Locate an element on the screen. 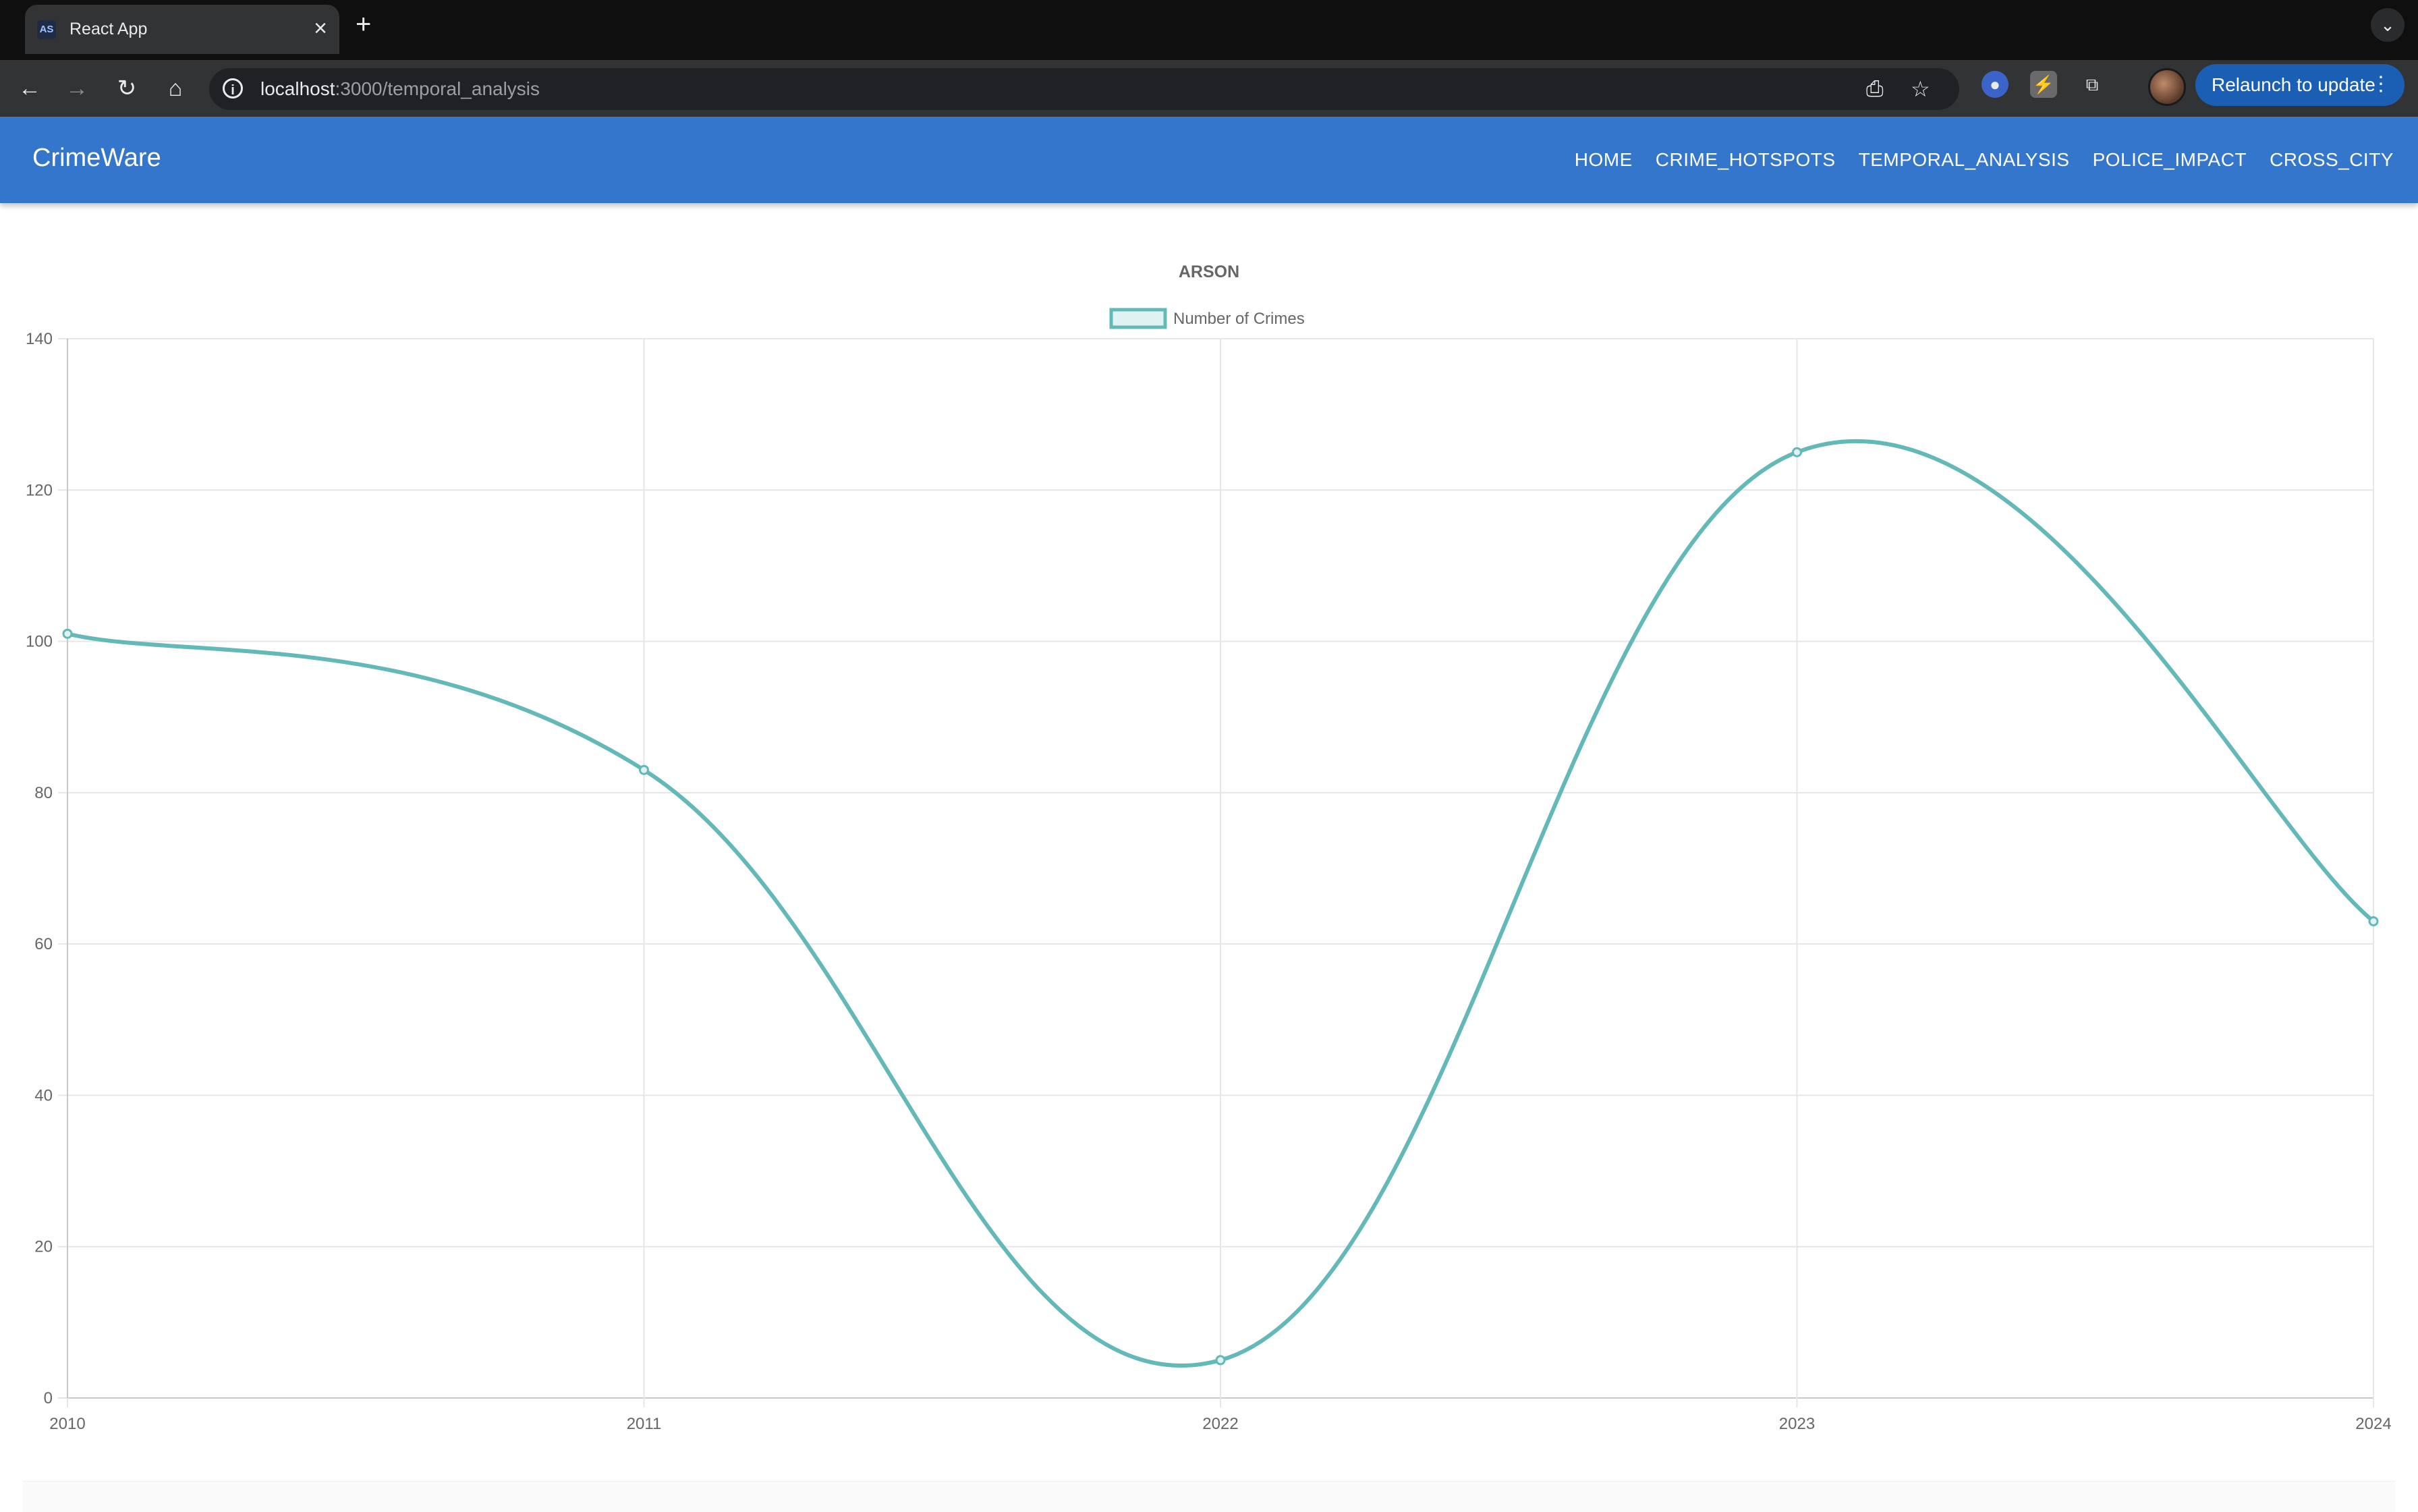 The height and width of the screenshot is (1512, 2418). extension-grey-icon: ⚡ is located at coordinates (2043, 84).